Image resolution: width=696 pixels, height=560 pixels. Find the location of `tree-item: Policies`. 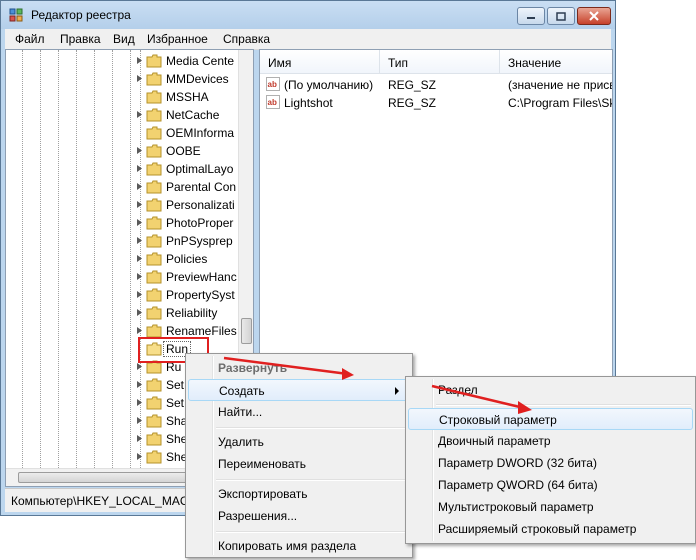

tree-item: Policies is located at coordinates (194, 259).